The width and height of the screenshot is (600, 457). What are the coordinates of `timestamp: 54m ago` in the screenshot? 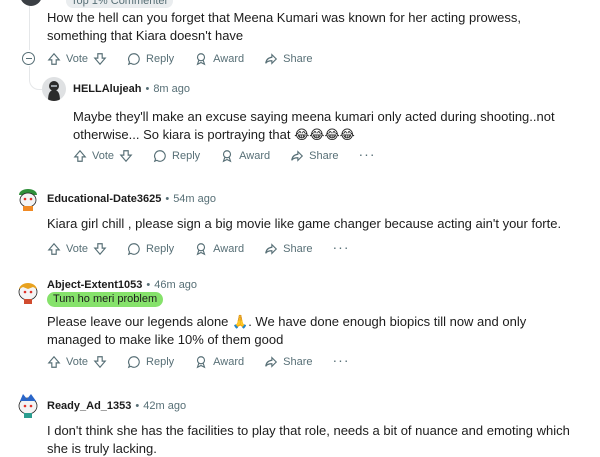 It's located at (194, 199).